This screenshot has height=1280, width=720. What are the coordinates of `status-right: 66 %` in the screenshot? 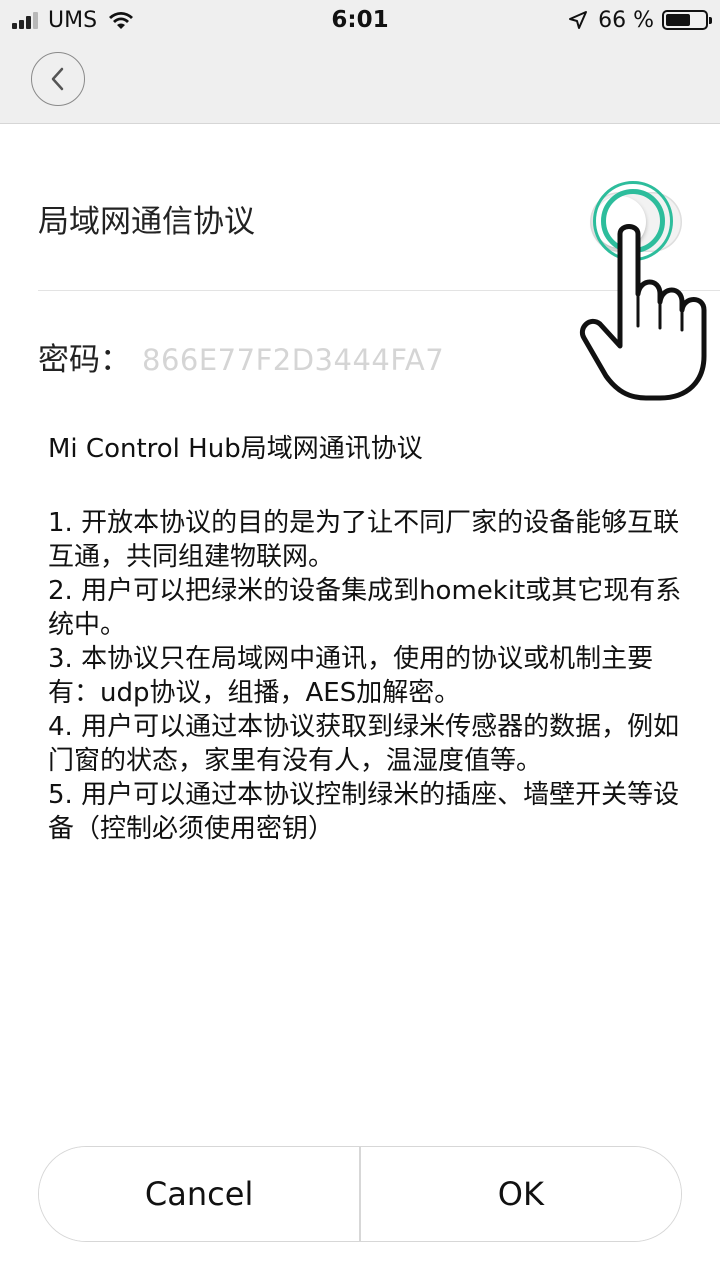 It's located at (640, 20).